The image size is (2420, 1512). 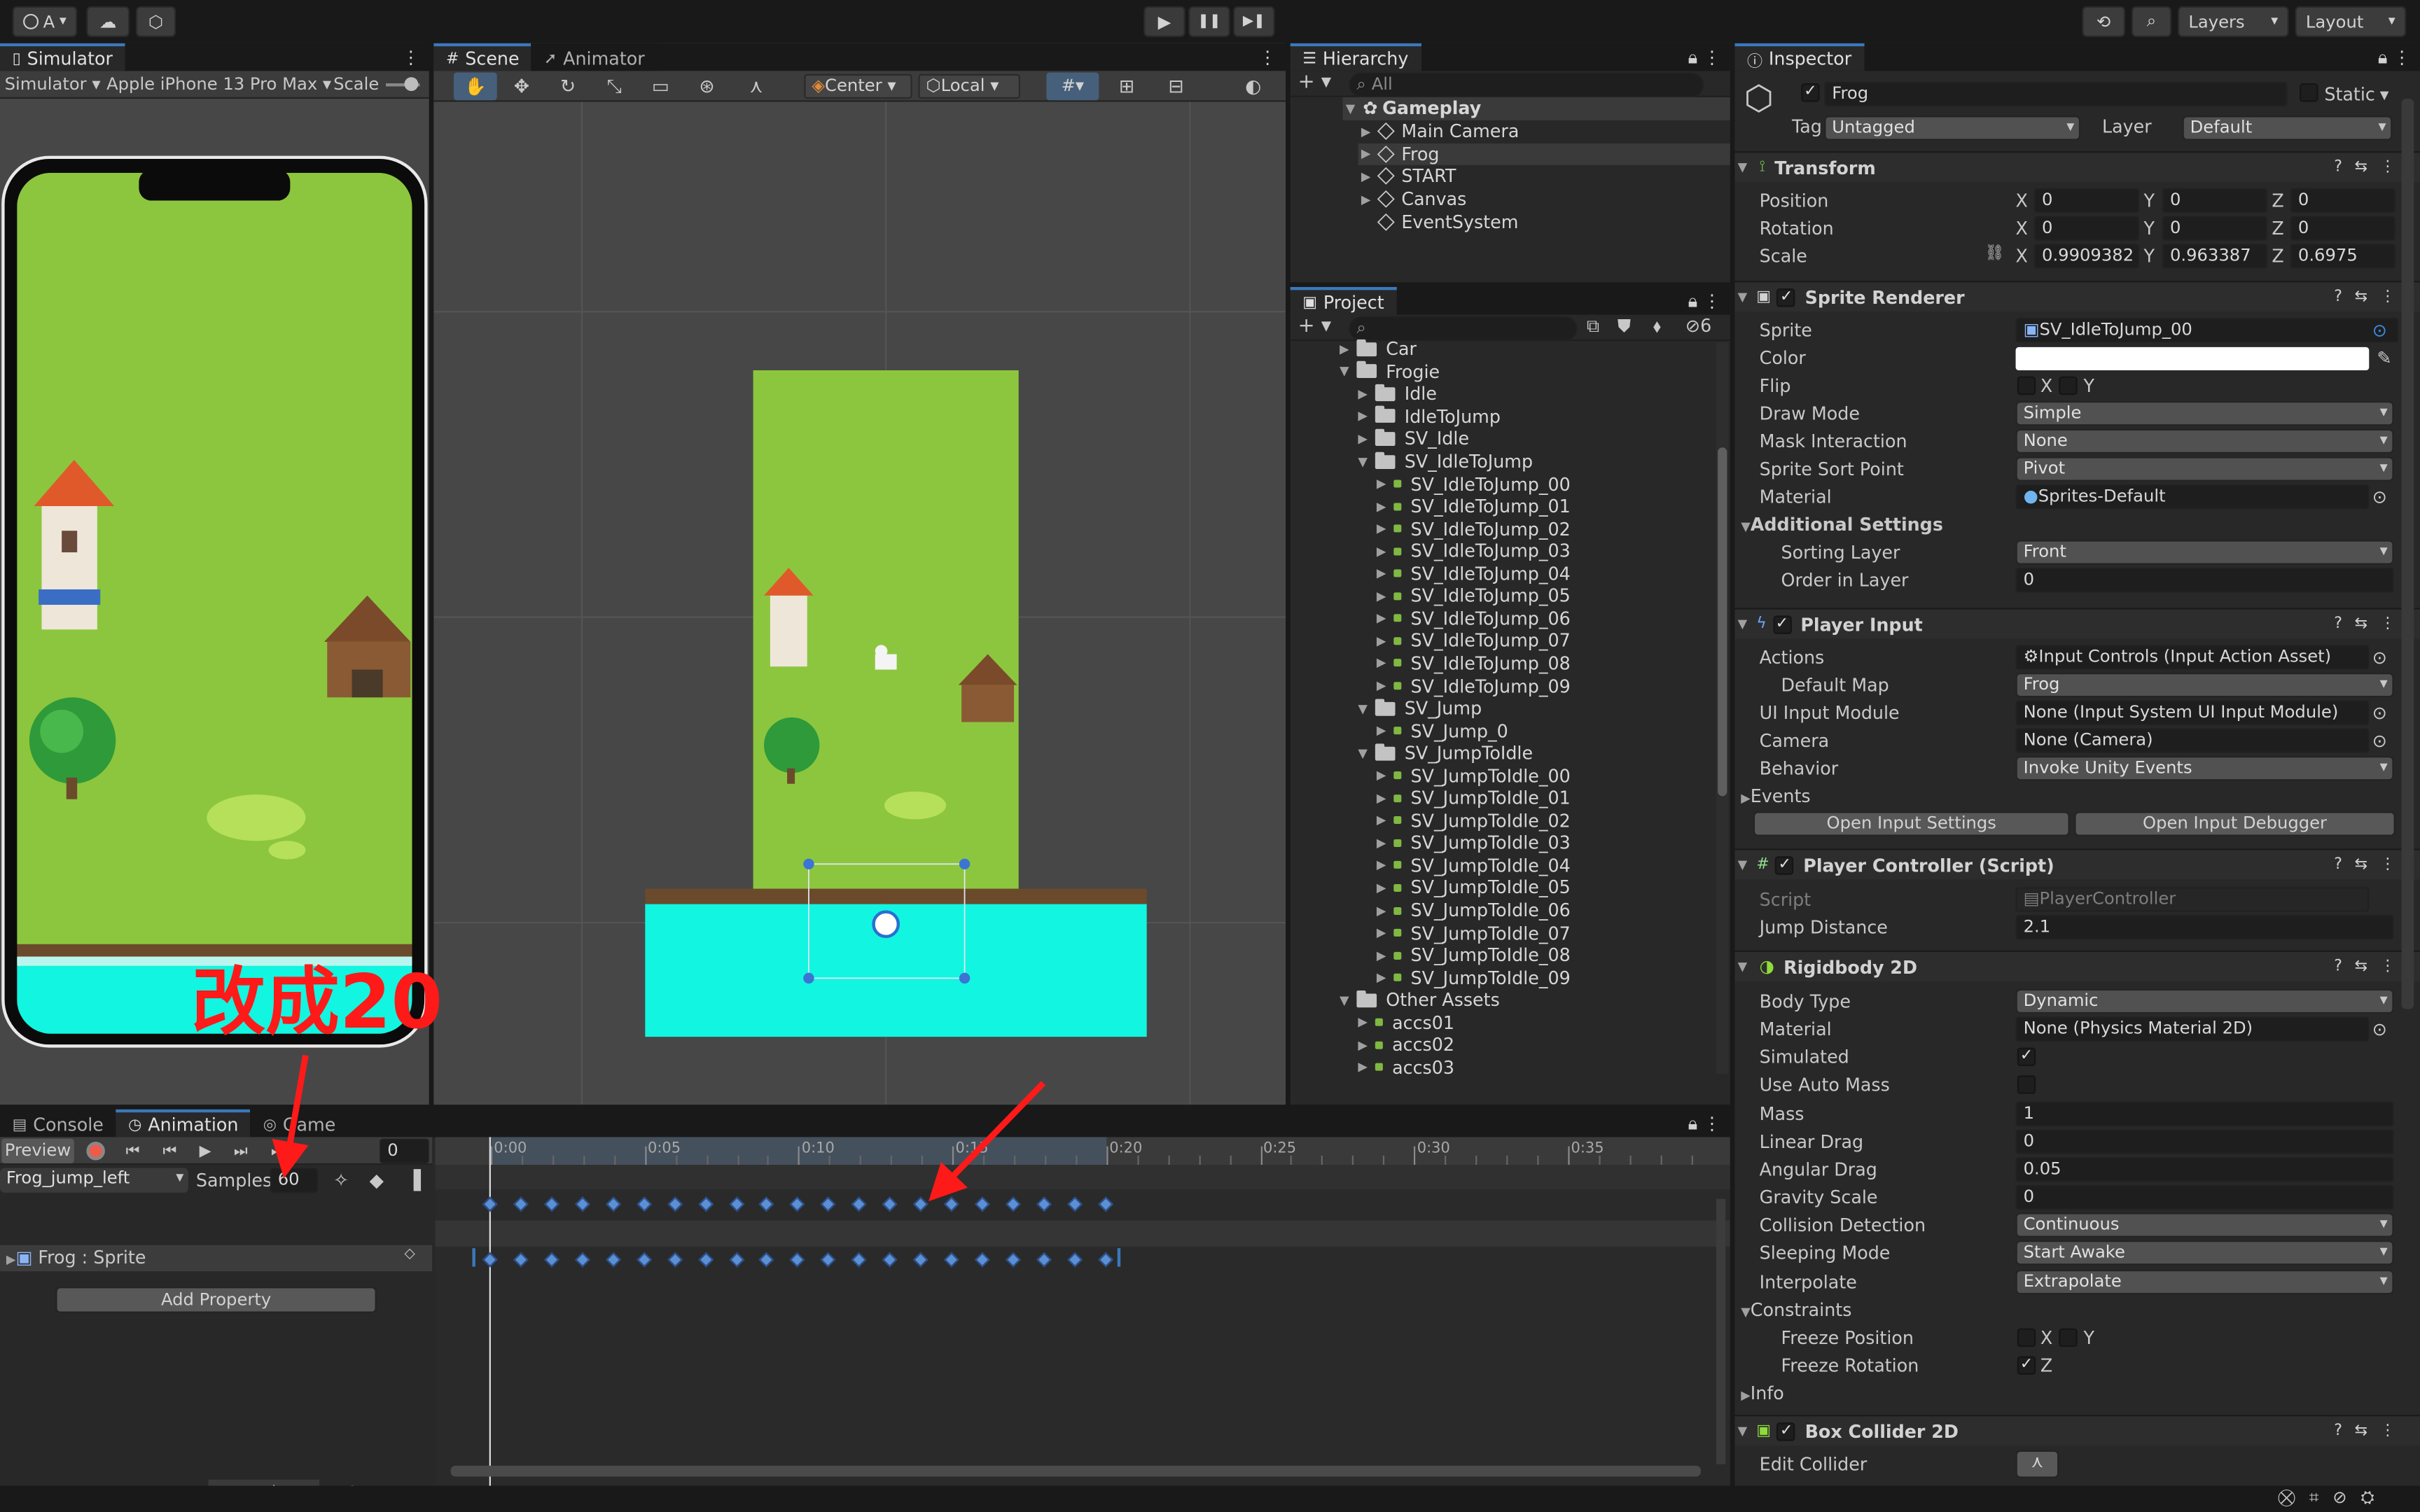 I want to click on interpolate-dropdown: Extrapolate, so click(x=2204, y=1281).